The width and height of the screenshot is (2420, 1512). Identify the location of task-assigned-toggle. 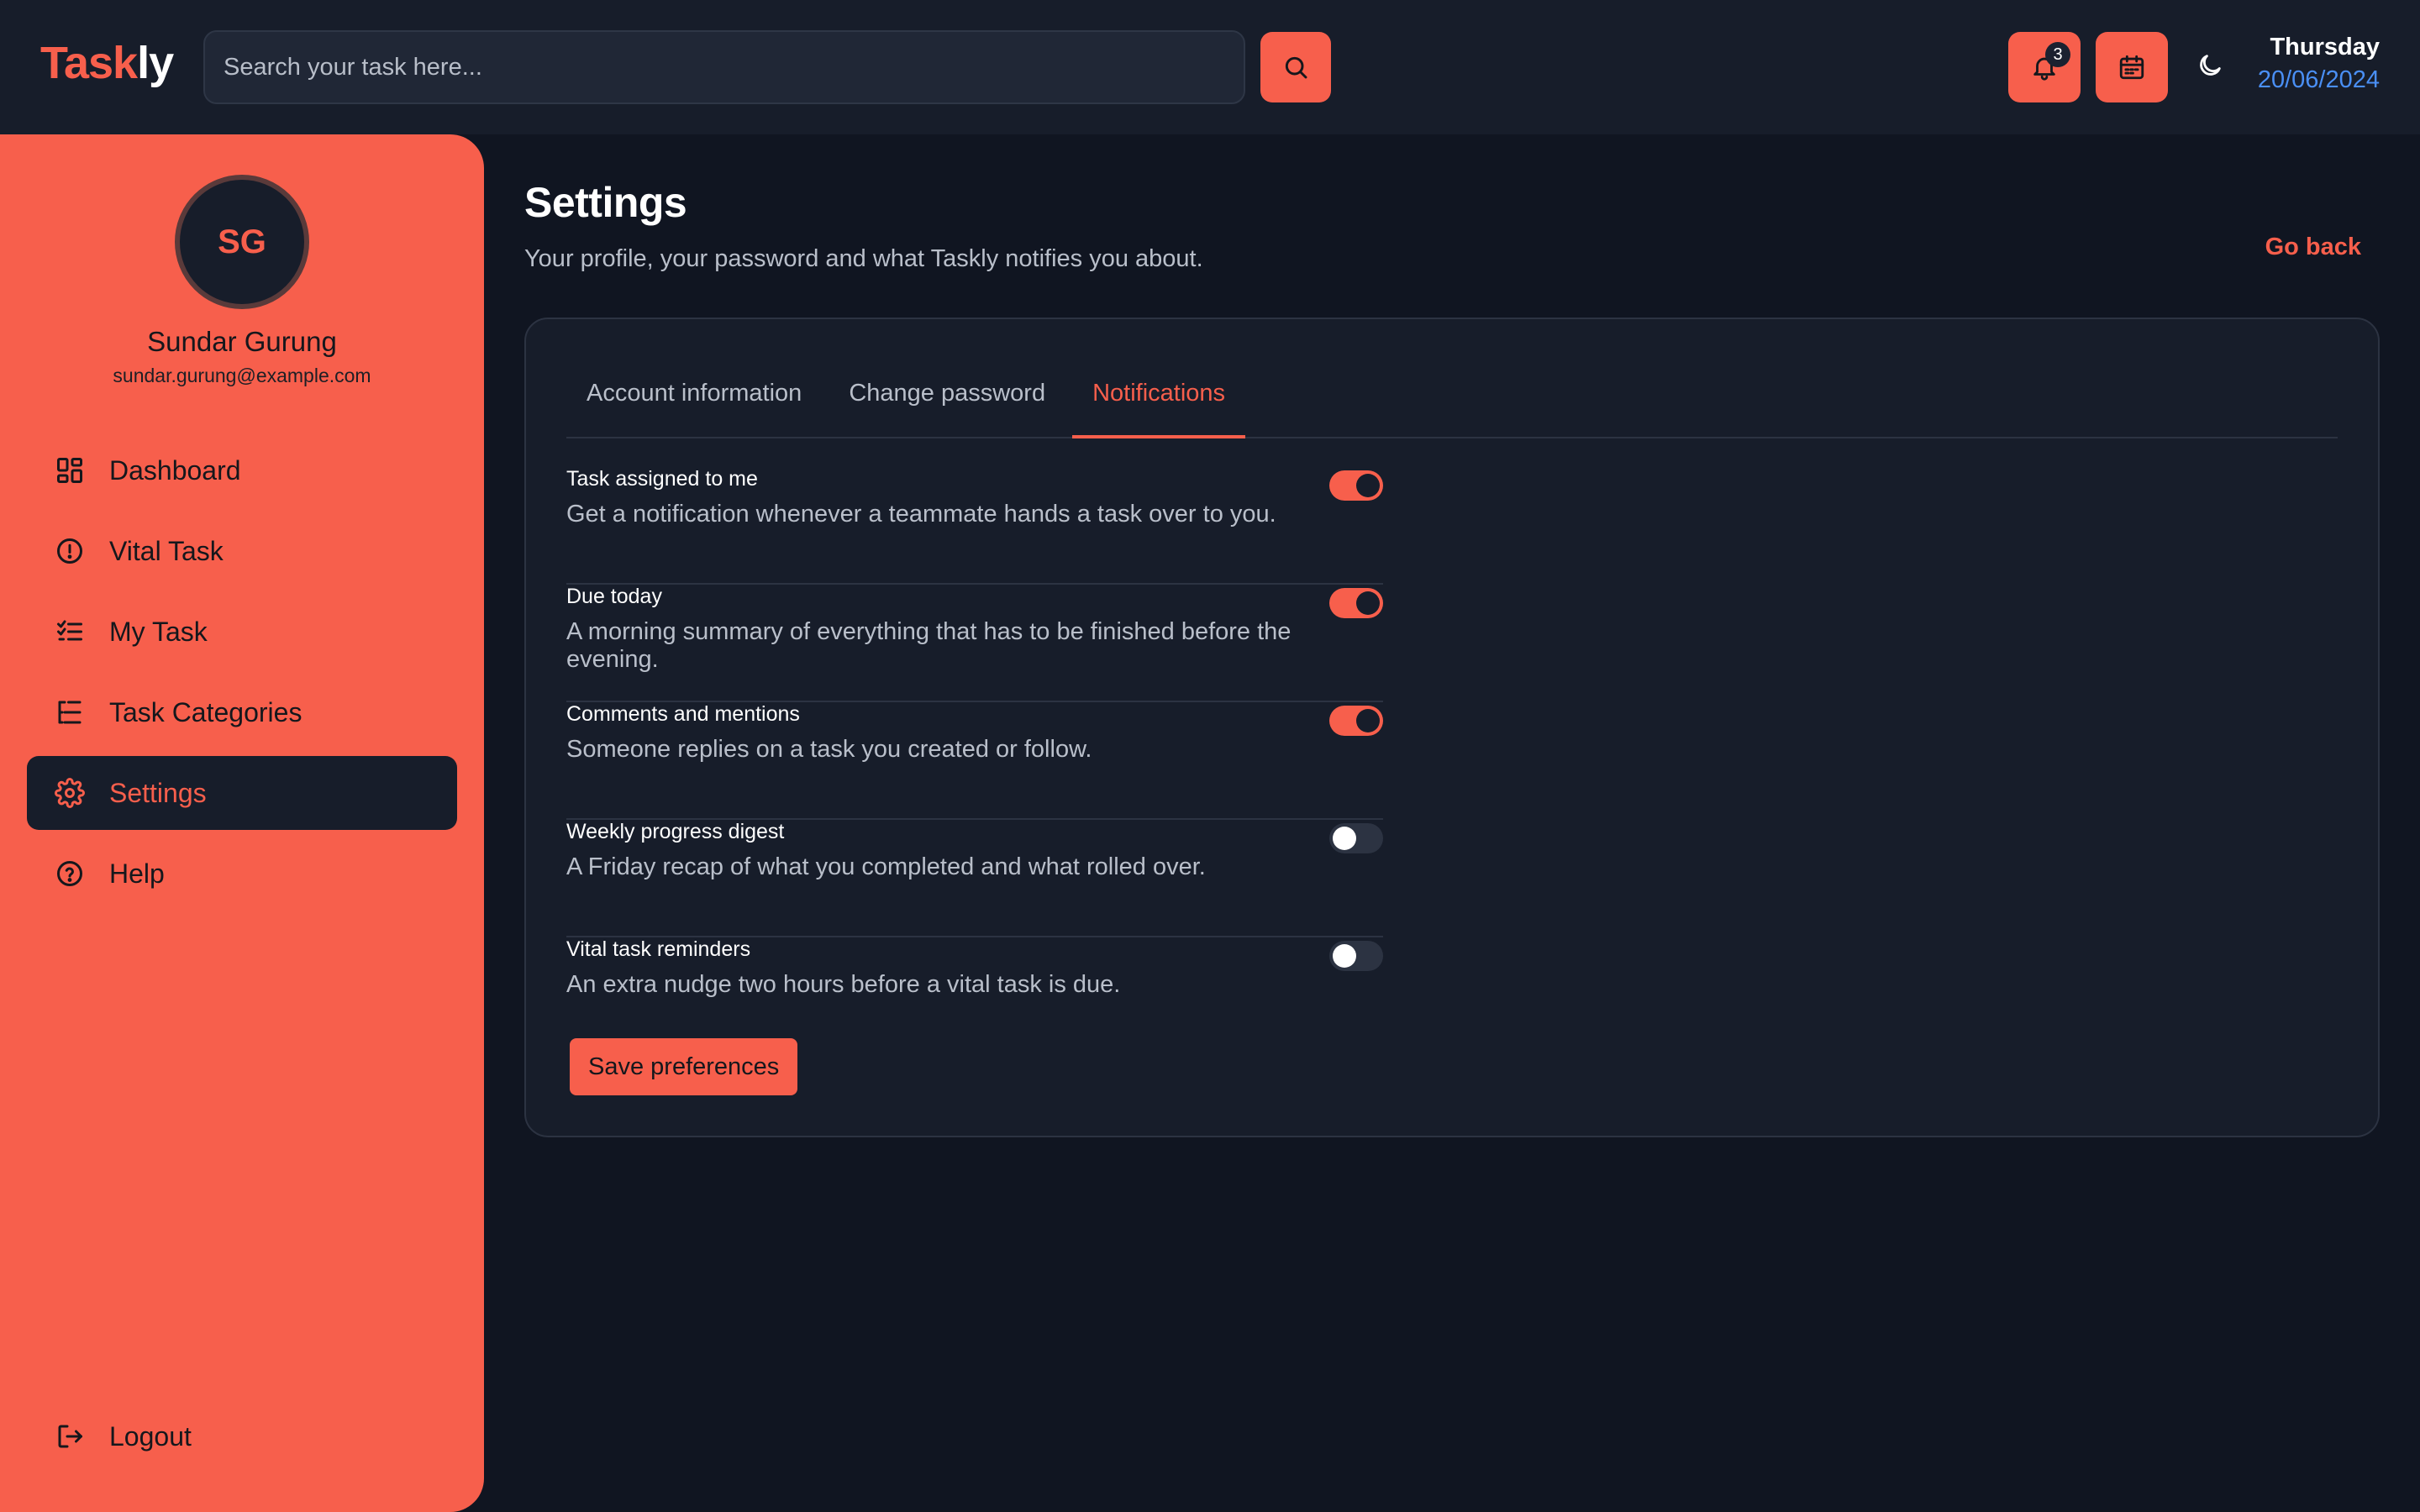
(1356, 485).